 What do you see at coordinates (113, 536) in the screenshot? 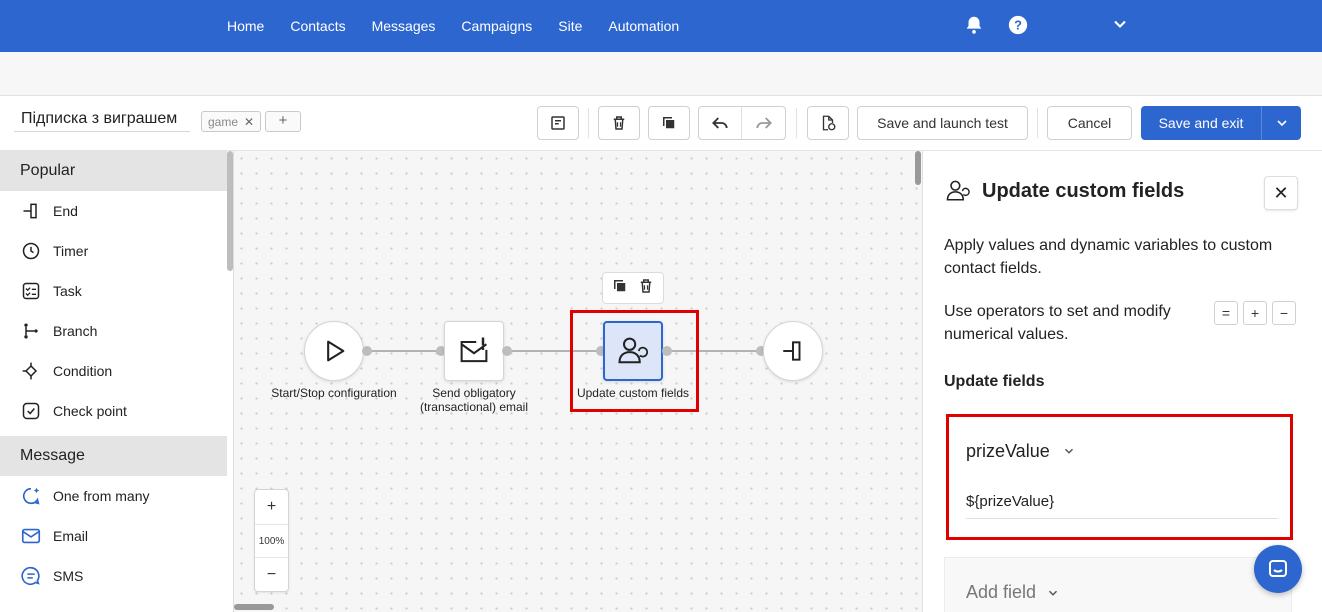
I see `sidebar-item-email: Email` at bounding box center [113, 536].